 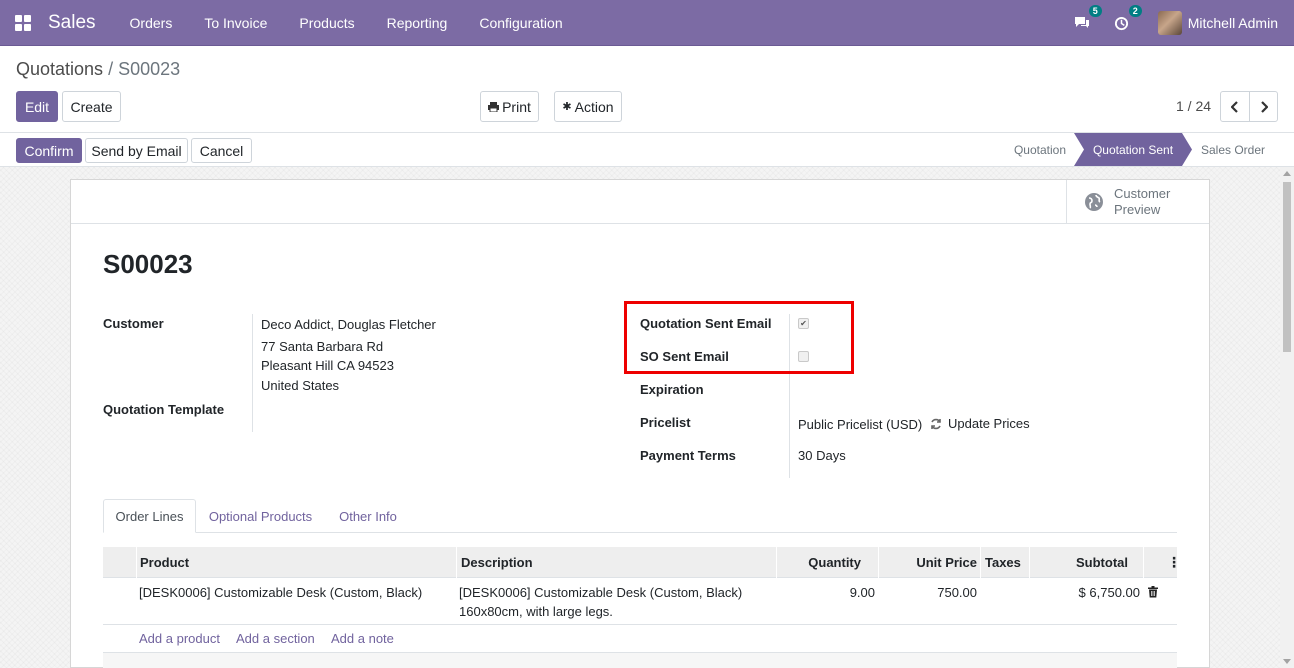 I want to click on col-subtotal: Subtotal, so click(x=1079, y=562).